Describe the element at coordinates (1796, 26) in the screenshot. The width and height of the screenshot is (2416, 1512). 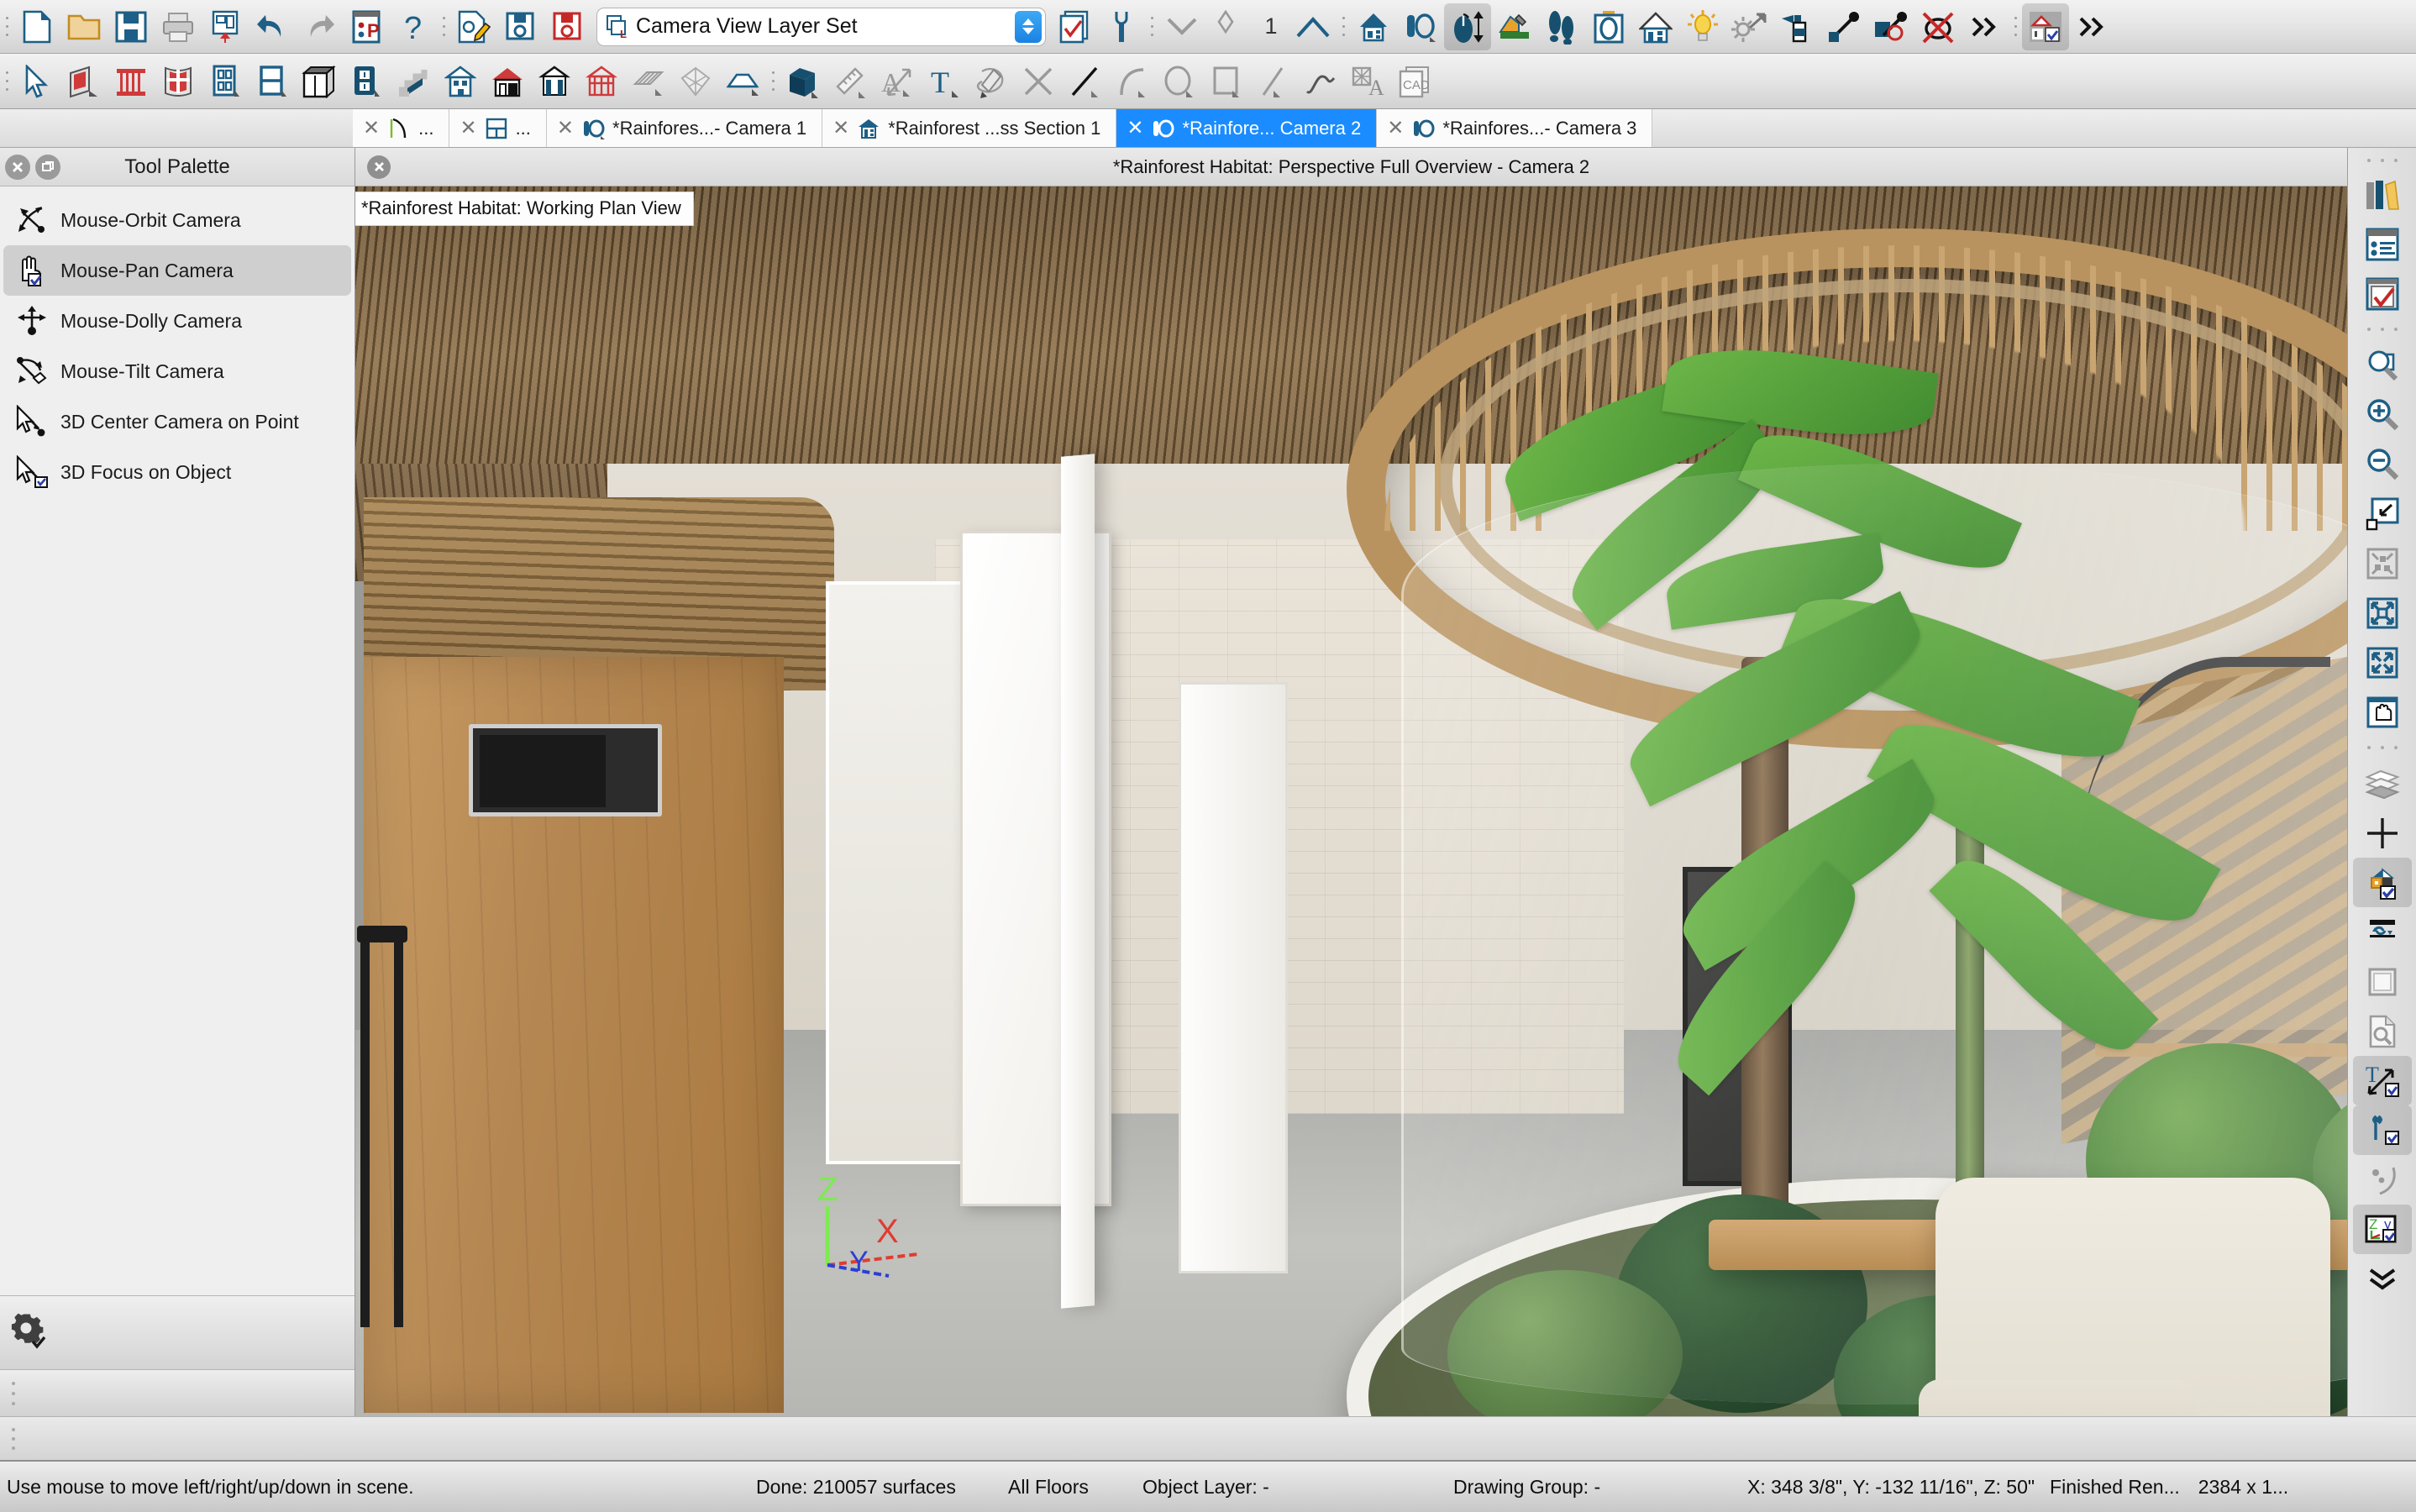
I see `spray-paint-icon` at that location.